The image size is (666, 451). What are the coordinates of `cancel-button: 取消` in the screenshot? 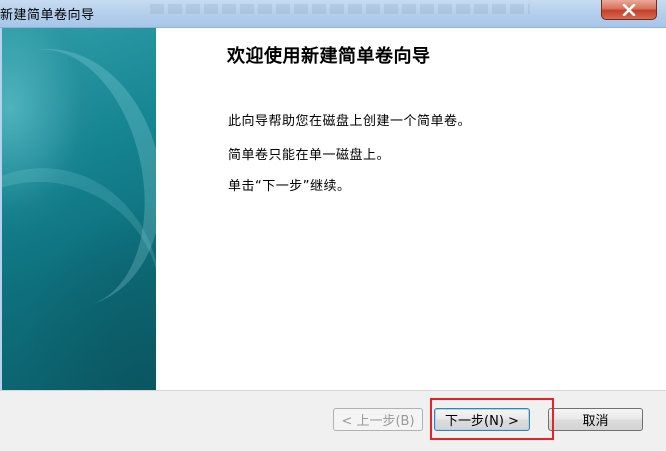 It's located at (595, 419).